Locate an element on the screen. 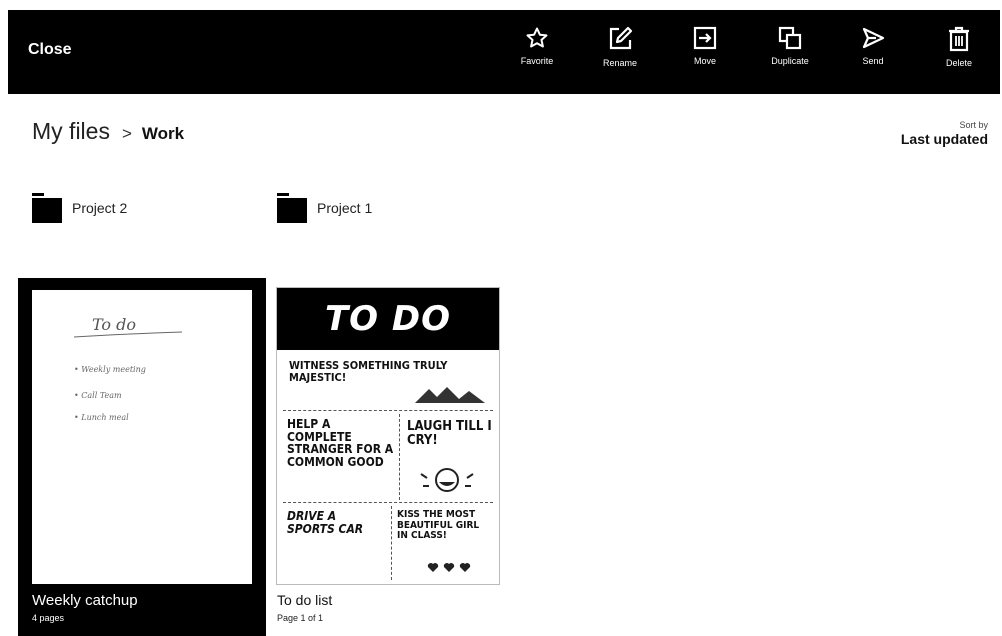 This screenshot has height=636, width=1002. poster-item: KISS THE MOST BEAUTIFUL GIRL IN CLASS! is located at coordinates (438, 525).